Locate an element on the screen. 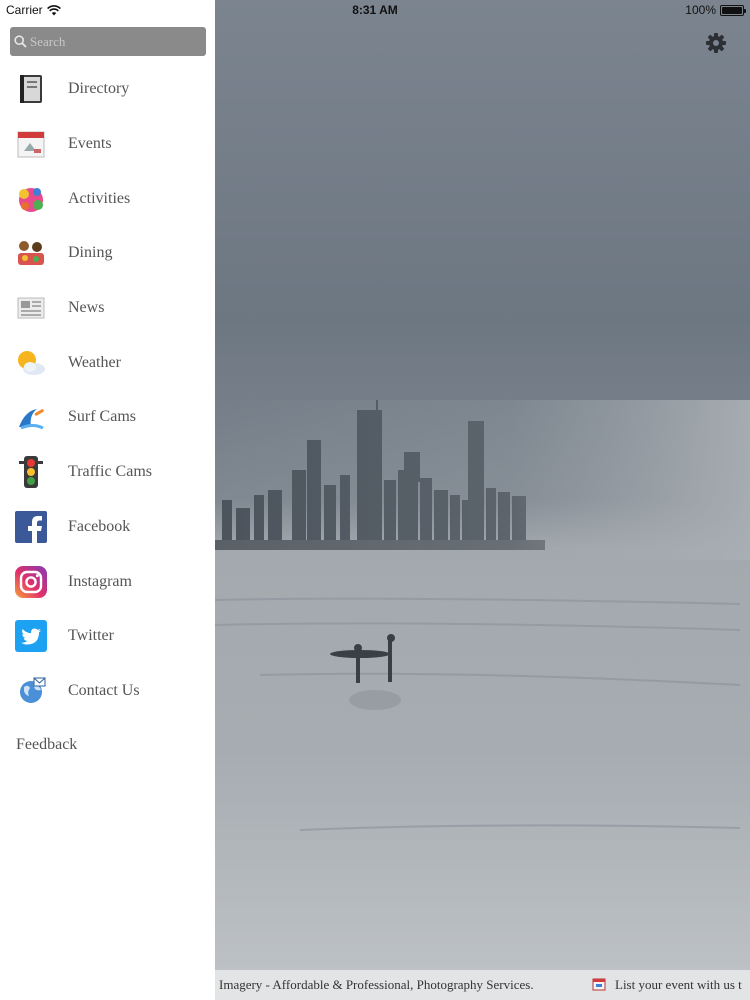  directory-book-icon is located at coordinates (31, 89).